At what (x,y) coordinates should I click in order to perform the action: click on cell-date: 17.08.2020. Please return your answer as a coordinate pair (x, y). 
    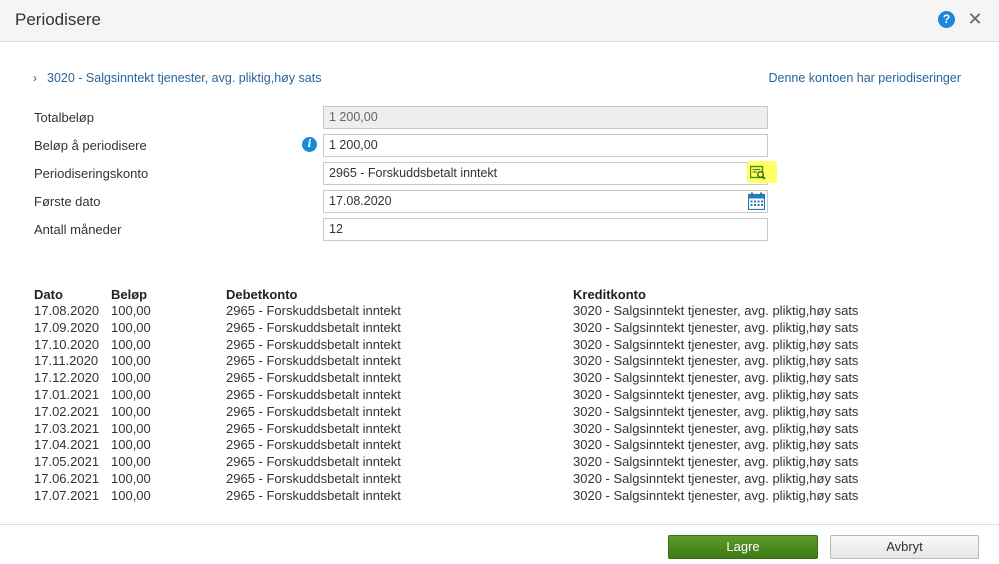
    Looking at the image, I should click on (67, 310).